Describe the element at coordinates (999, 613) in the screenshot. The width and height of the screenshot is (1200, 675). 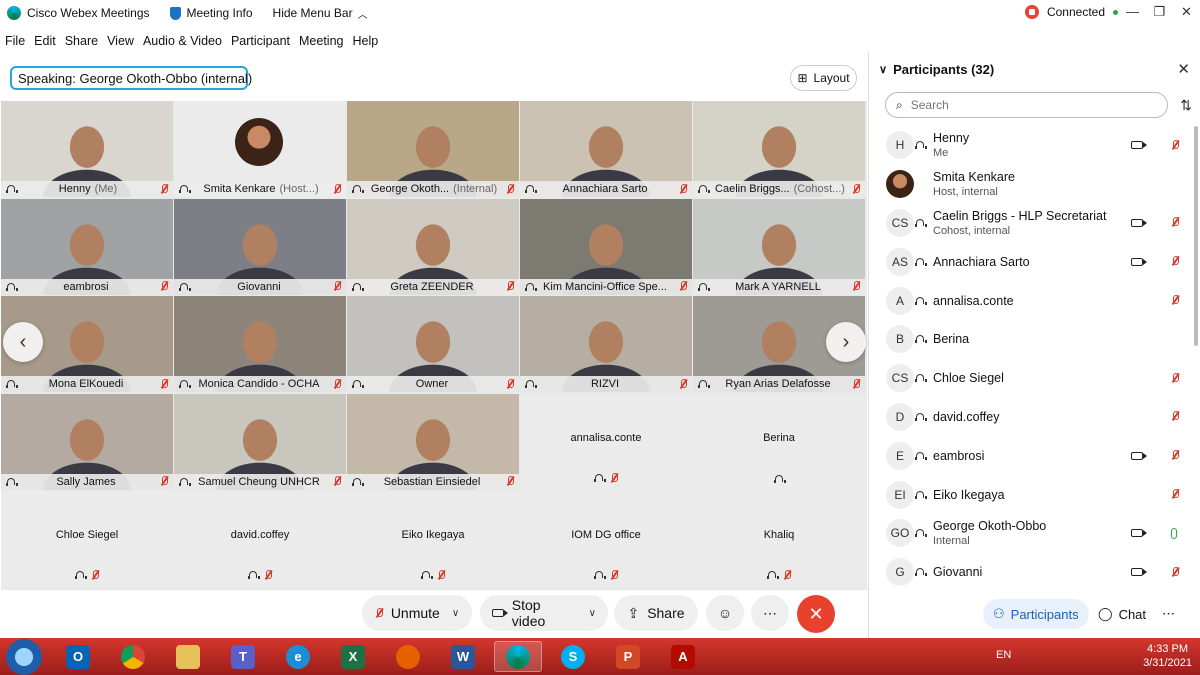
I see `people-icon: ⚇` at that location.